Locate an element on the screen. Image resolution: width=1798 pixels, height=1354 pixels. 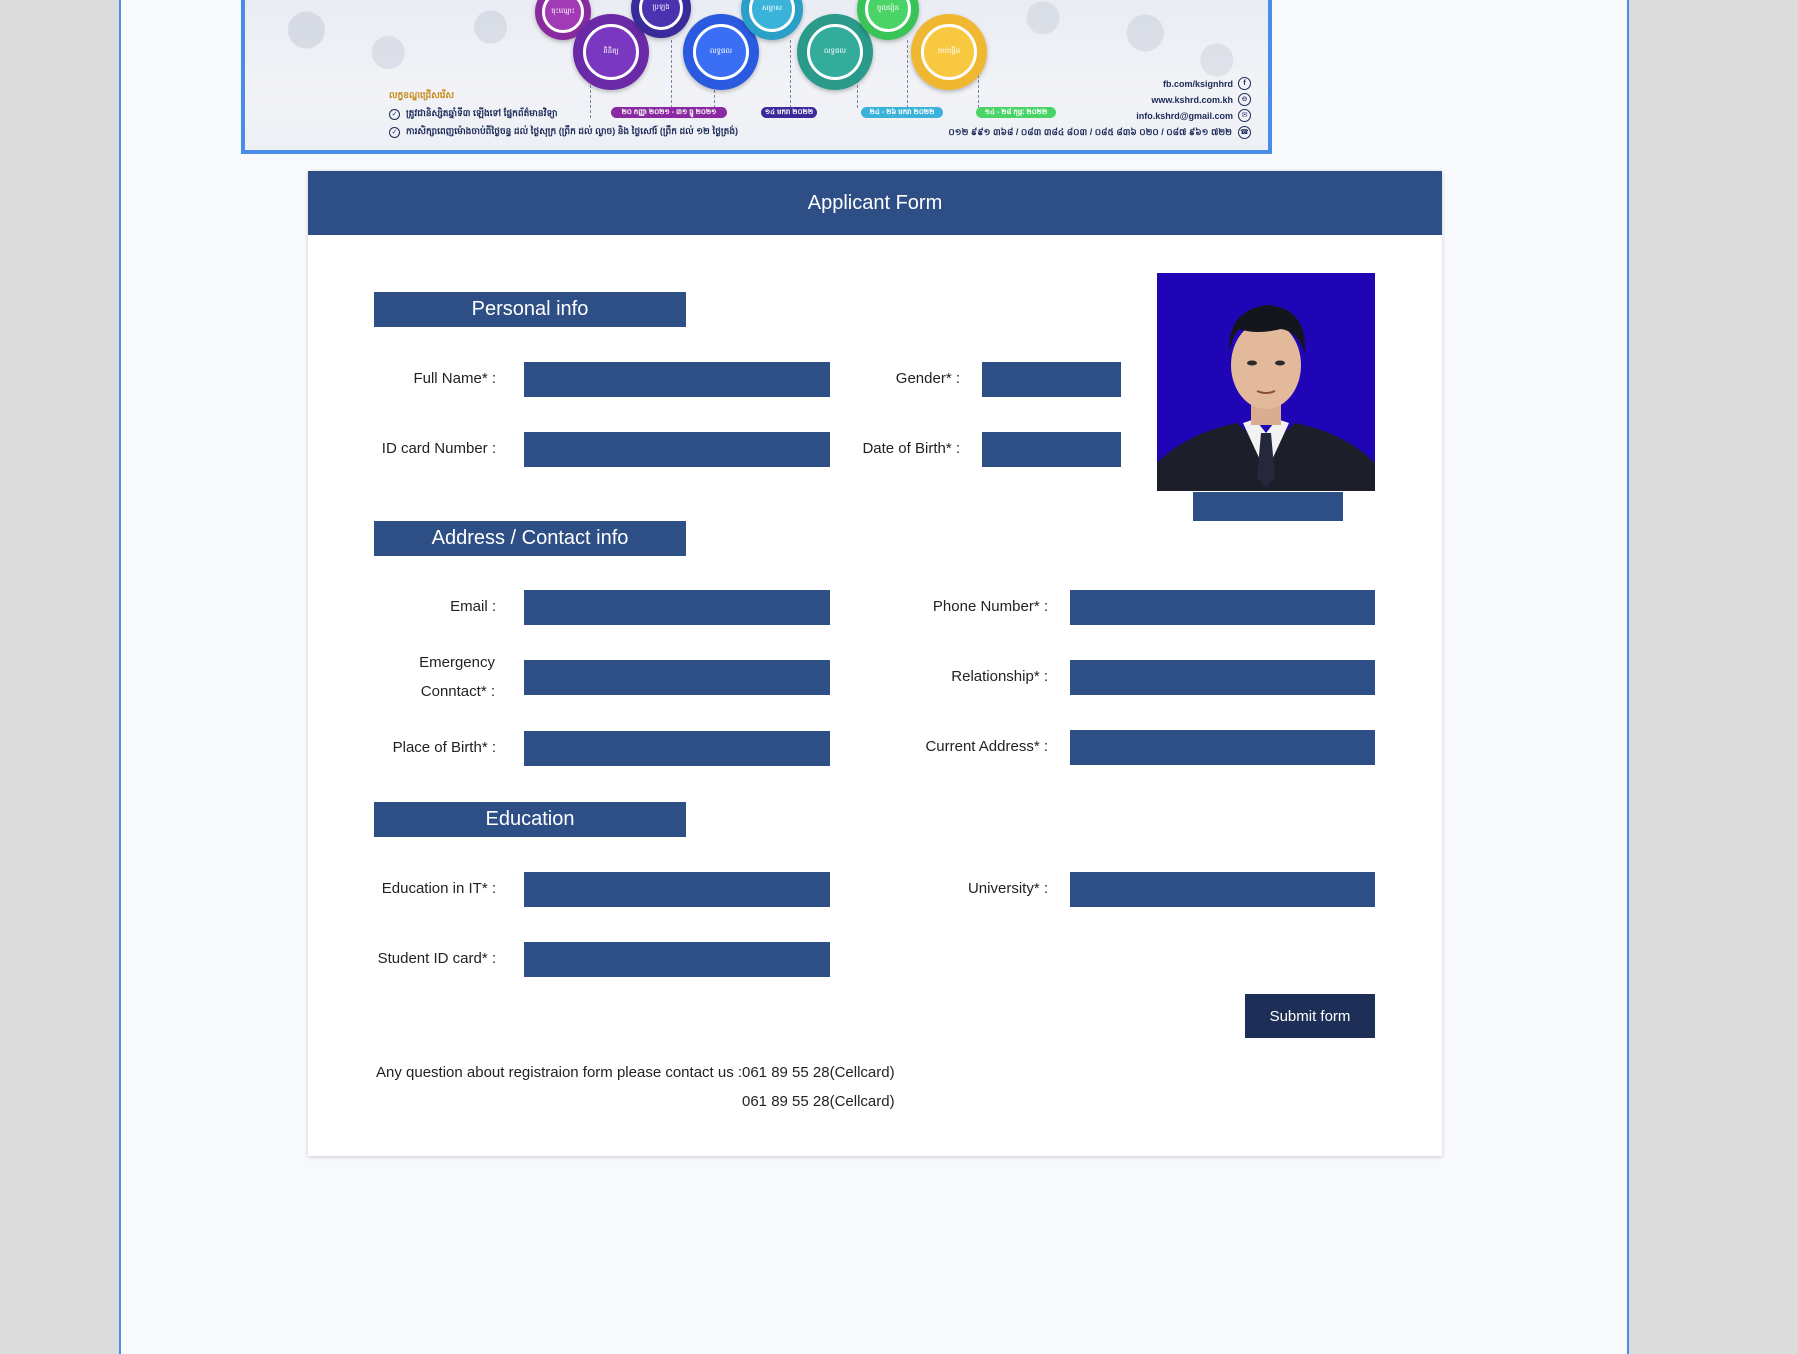
timeline-date-pill: ១៤ - ២៨ កុម្ភៈ ២០២២ is located at coordinates (1016, 112).